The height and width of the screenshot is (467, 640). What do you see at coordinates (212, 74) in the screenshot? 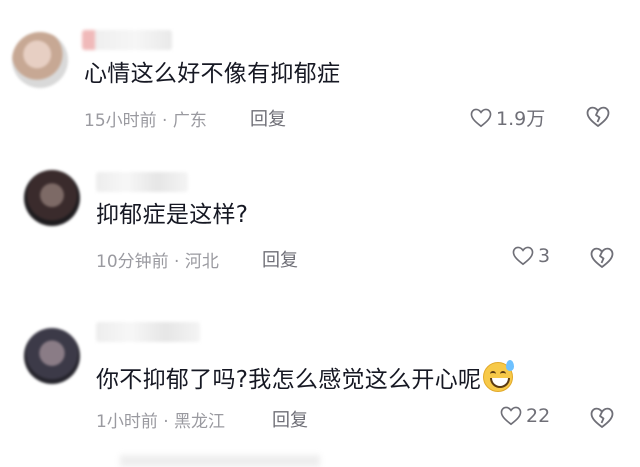
I see `comment-text: 心情这么好不像有抑郁症` at bounding box center [212, 74].